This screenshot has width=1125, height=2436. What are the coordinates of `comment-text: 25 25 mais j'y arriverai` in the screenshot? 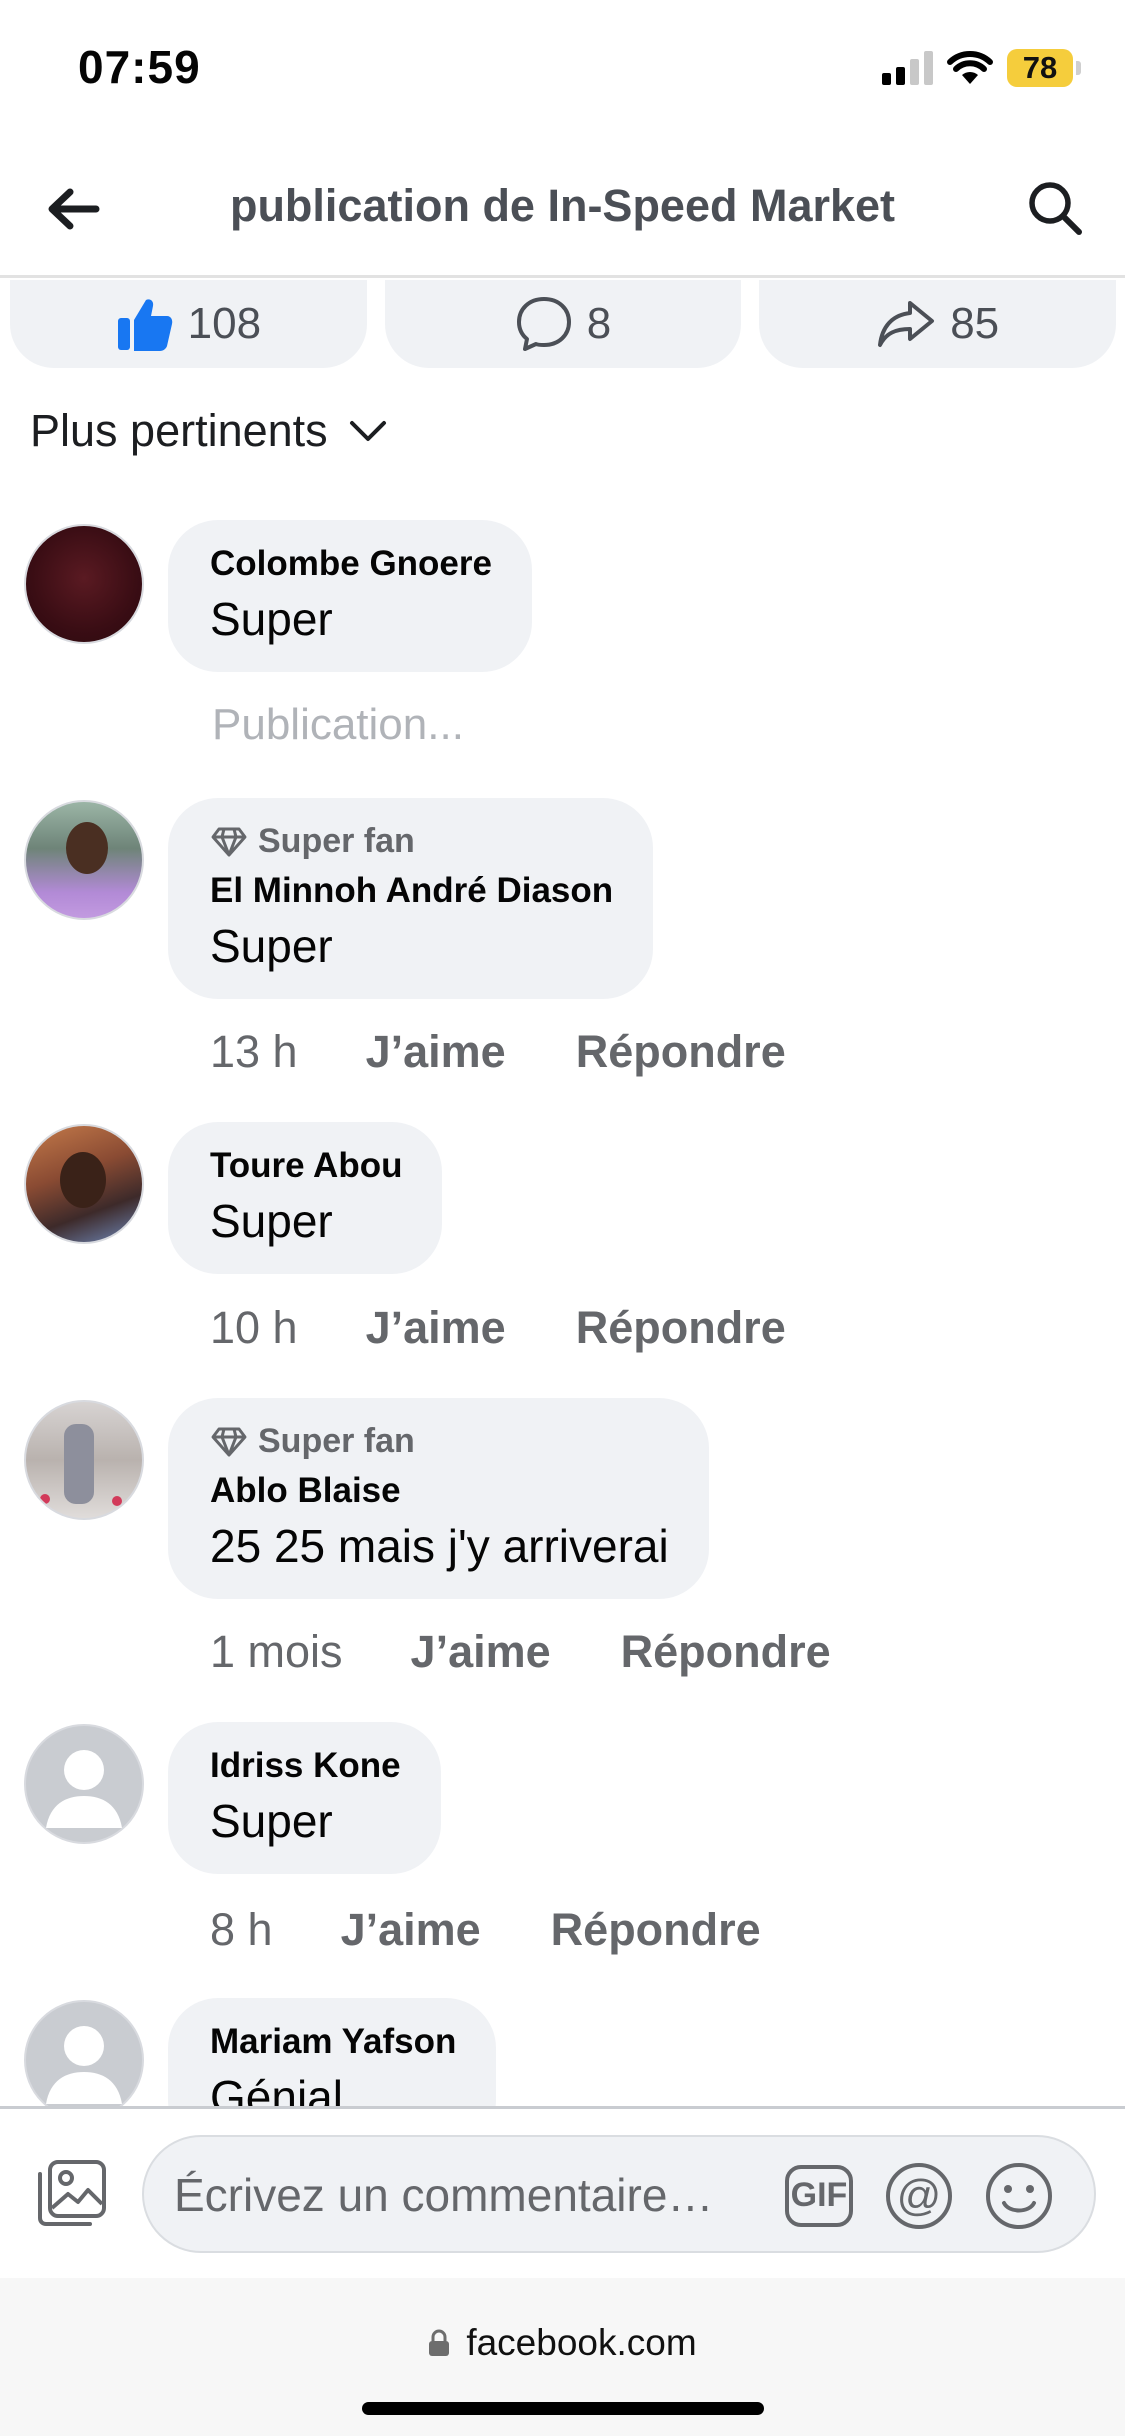 It's located at (439, 1546).